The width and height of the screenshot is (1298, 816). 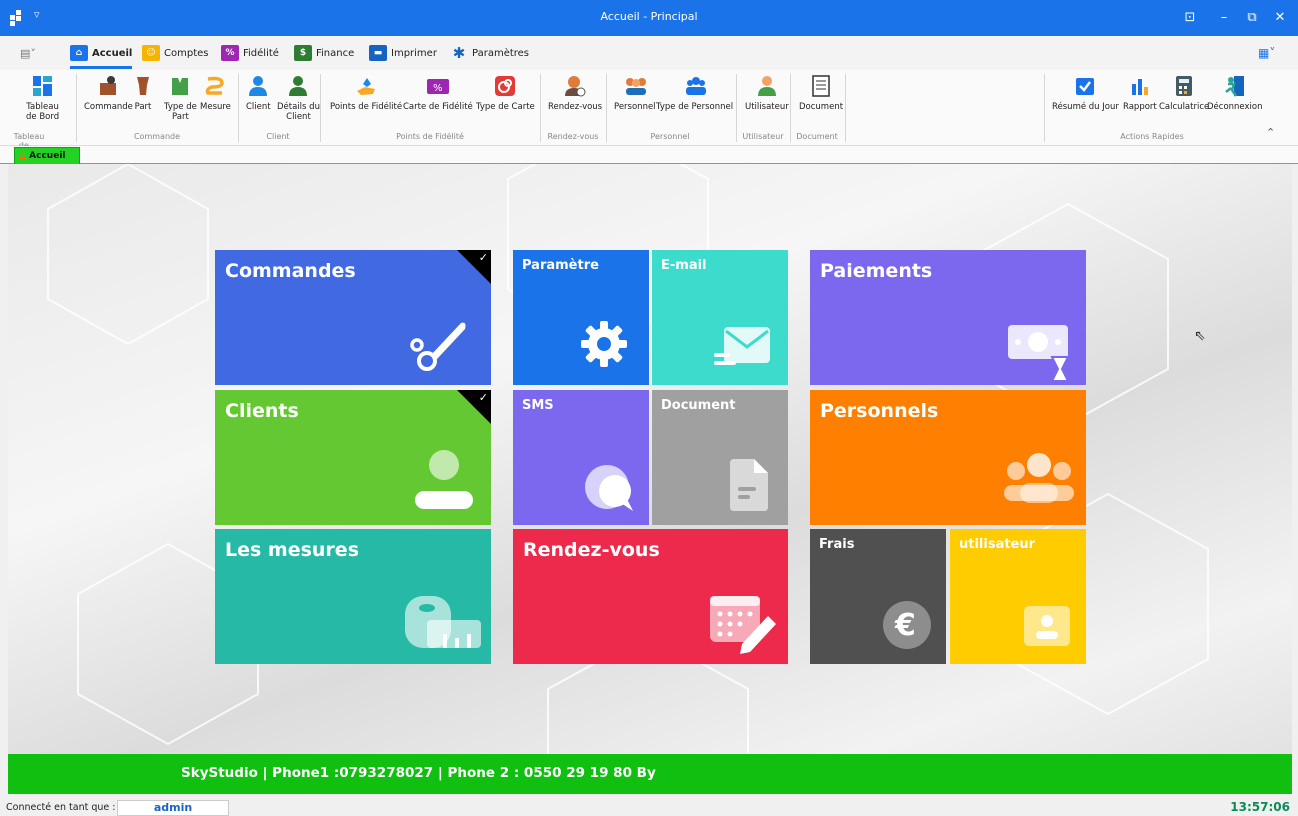 I want to click on group-label-client: Client, so click(x=278, y=136).